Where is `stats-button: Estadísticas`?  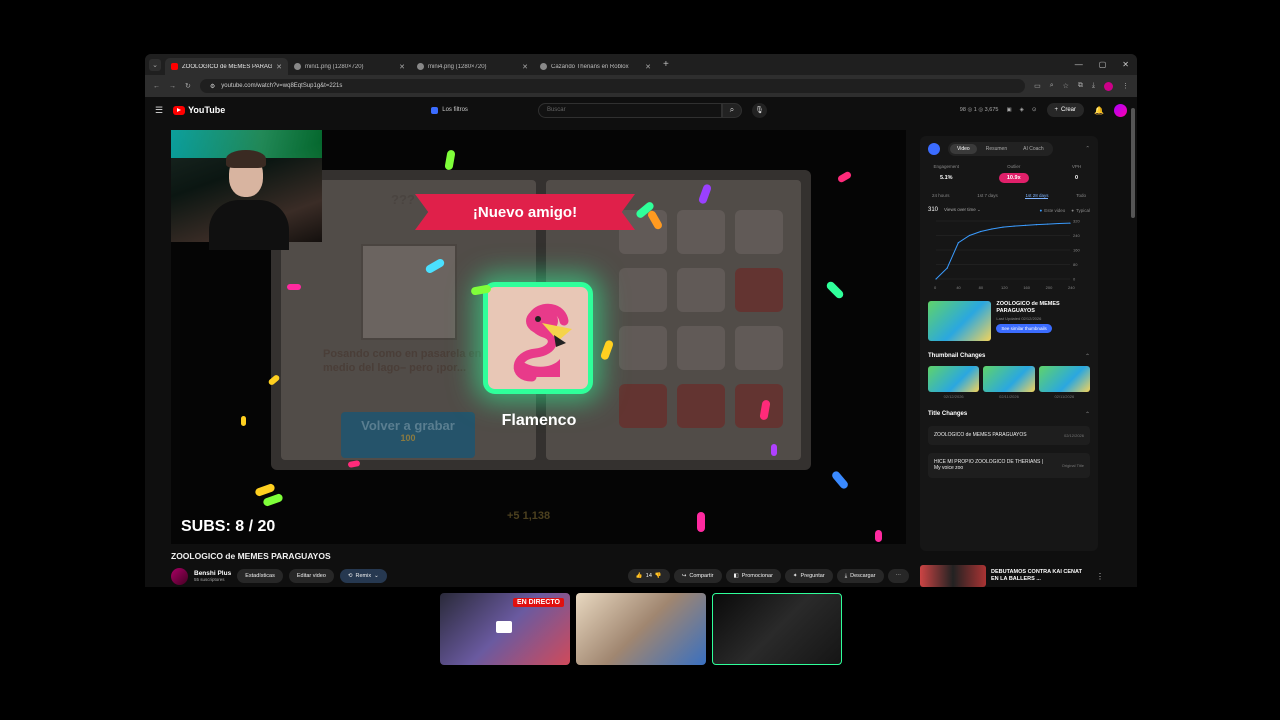 stats-button: Estadísticas is located at coordinates (260, 576).